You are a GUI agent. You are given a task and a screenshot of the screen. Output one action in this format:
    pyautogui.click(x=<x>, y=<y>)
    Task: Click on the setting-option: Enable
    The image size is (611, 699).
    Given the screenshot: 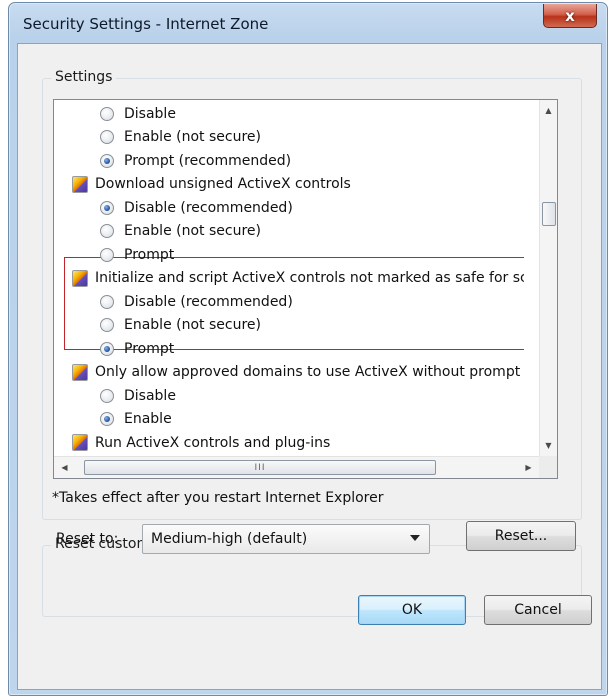 What is the action you would take?
    pyautogui.click(x=136, y=419)
    